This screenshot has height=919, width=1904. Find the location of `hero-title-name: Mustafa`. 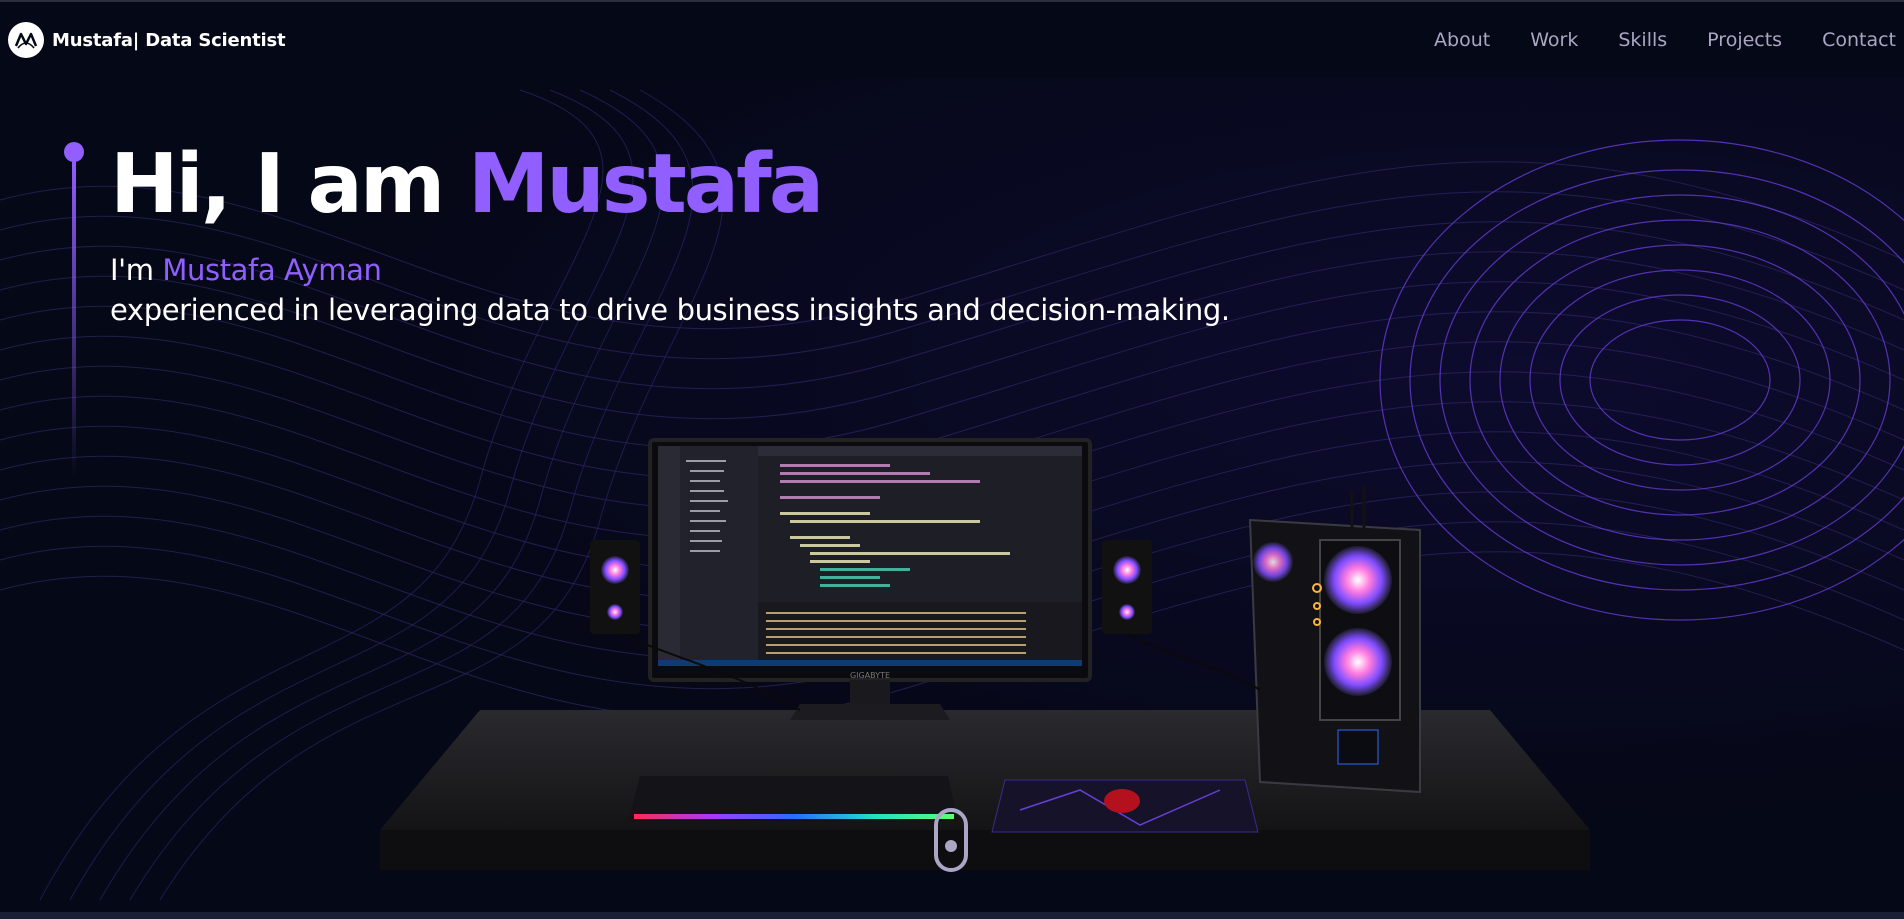

hero-title-name: Mustafa is located at coordinates (645, 184).